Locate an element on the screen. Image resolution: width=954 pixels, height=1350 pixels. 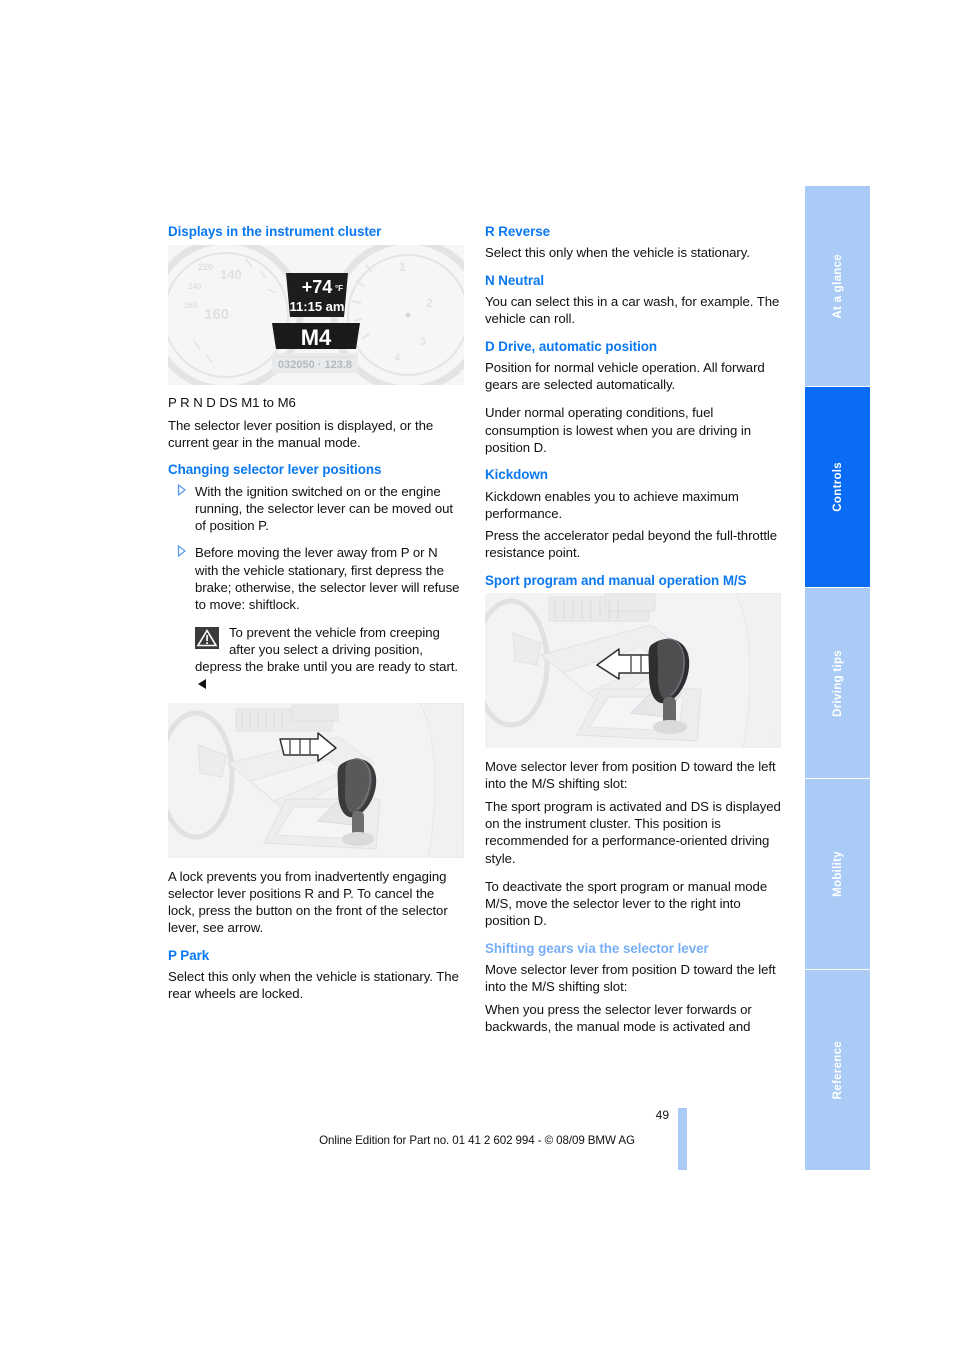
svg-text: 032050 · 123.8 is located at coordinates (315, 365).